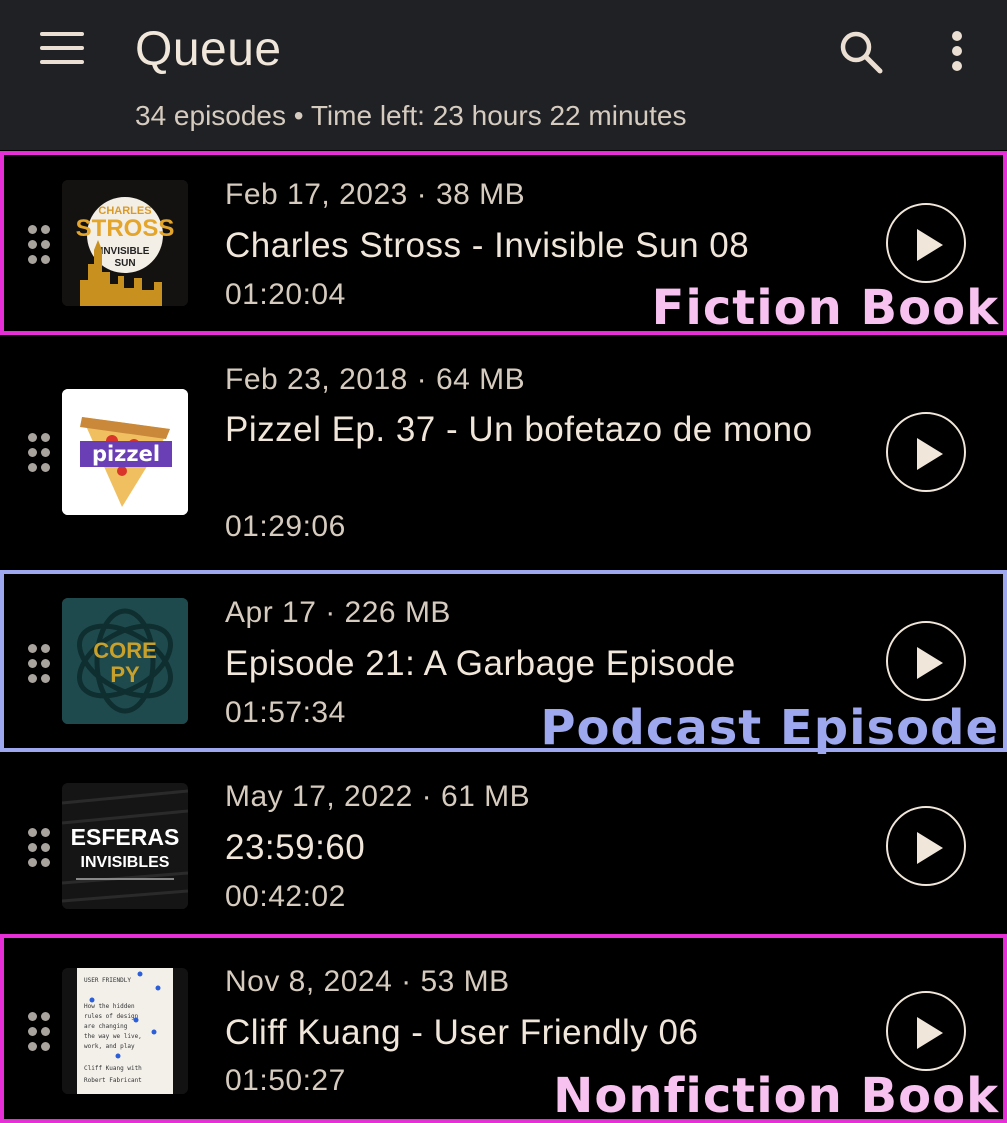 Image resolution: width=1007 pixels, height=1123 pixels. I want to click on cover-text: How the hidden, so click(109, 1006).